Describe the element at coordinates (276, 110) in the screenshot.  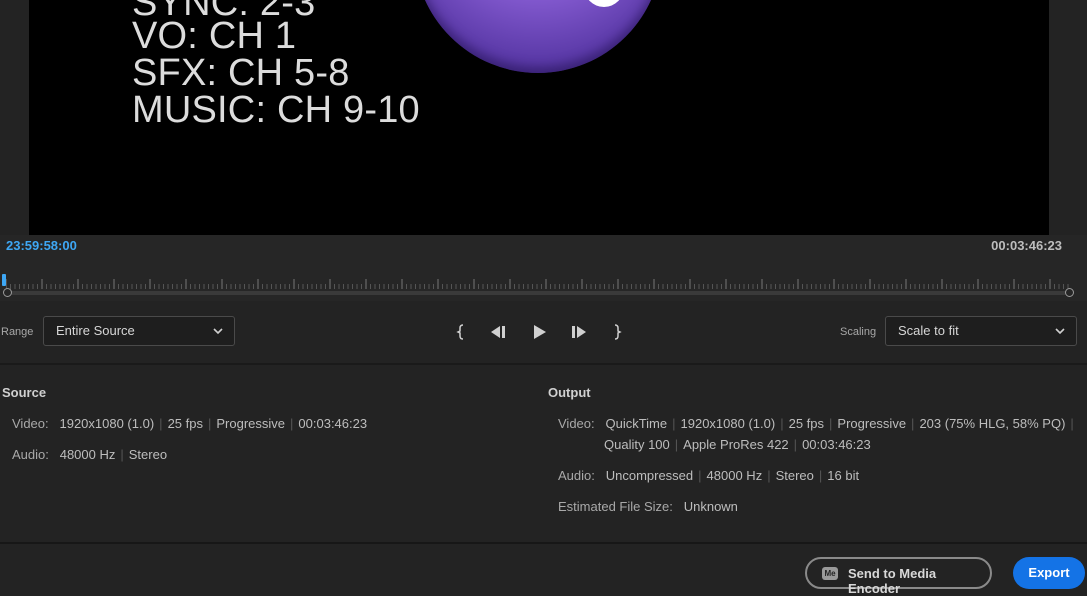
I see `preview-text-line: MUSIC: CH 9-10` at that location.